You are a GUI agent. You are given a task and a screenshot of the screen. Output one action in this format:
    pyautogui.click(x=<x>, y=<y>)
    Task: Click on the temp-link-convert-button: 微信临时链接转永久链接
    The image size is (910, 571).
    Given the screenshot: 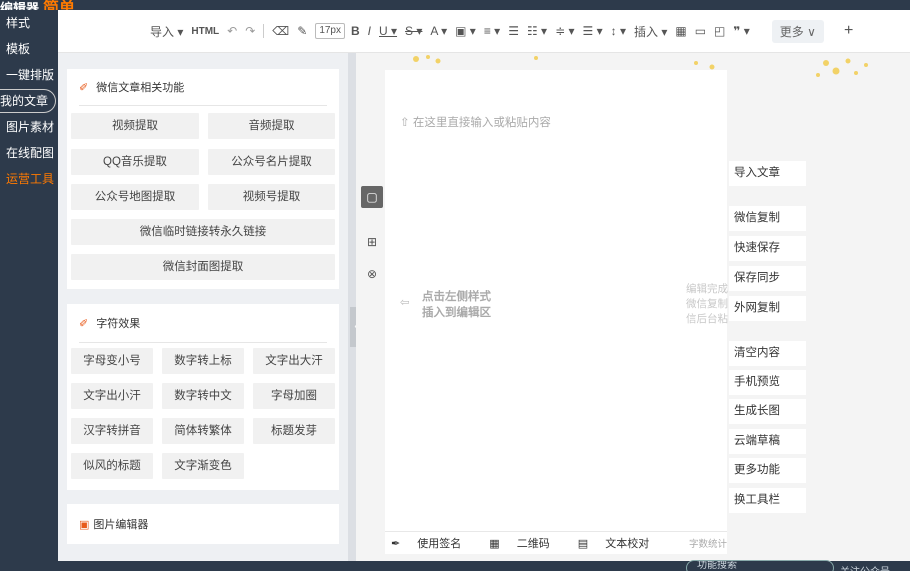 What is the action you would take?
    pyautogui.click(x=203, y=232)
    